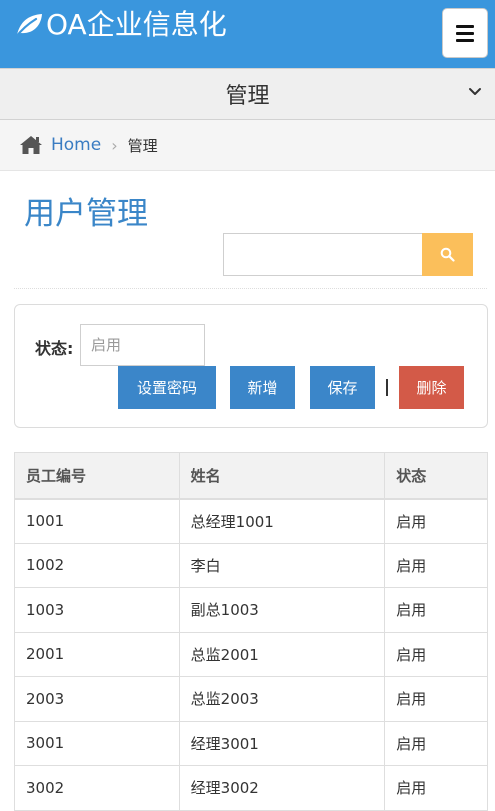  I want to click on table-row: 3002 经理3002 启用, so click(251, 788).